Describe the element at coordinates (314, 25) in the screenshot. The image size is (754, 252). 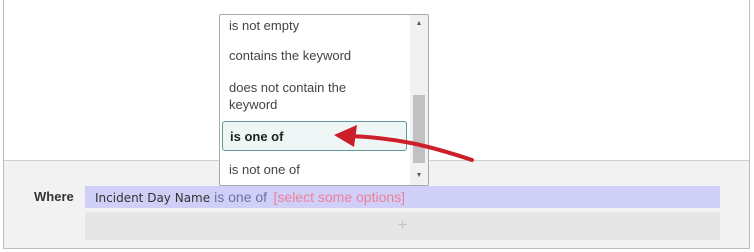
I see `option-is-not-empty: is not empty` at that location.